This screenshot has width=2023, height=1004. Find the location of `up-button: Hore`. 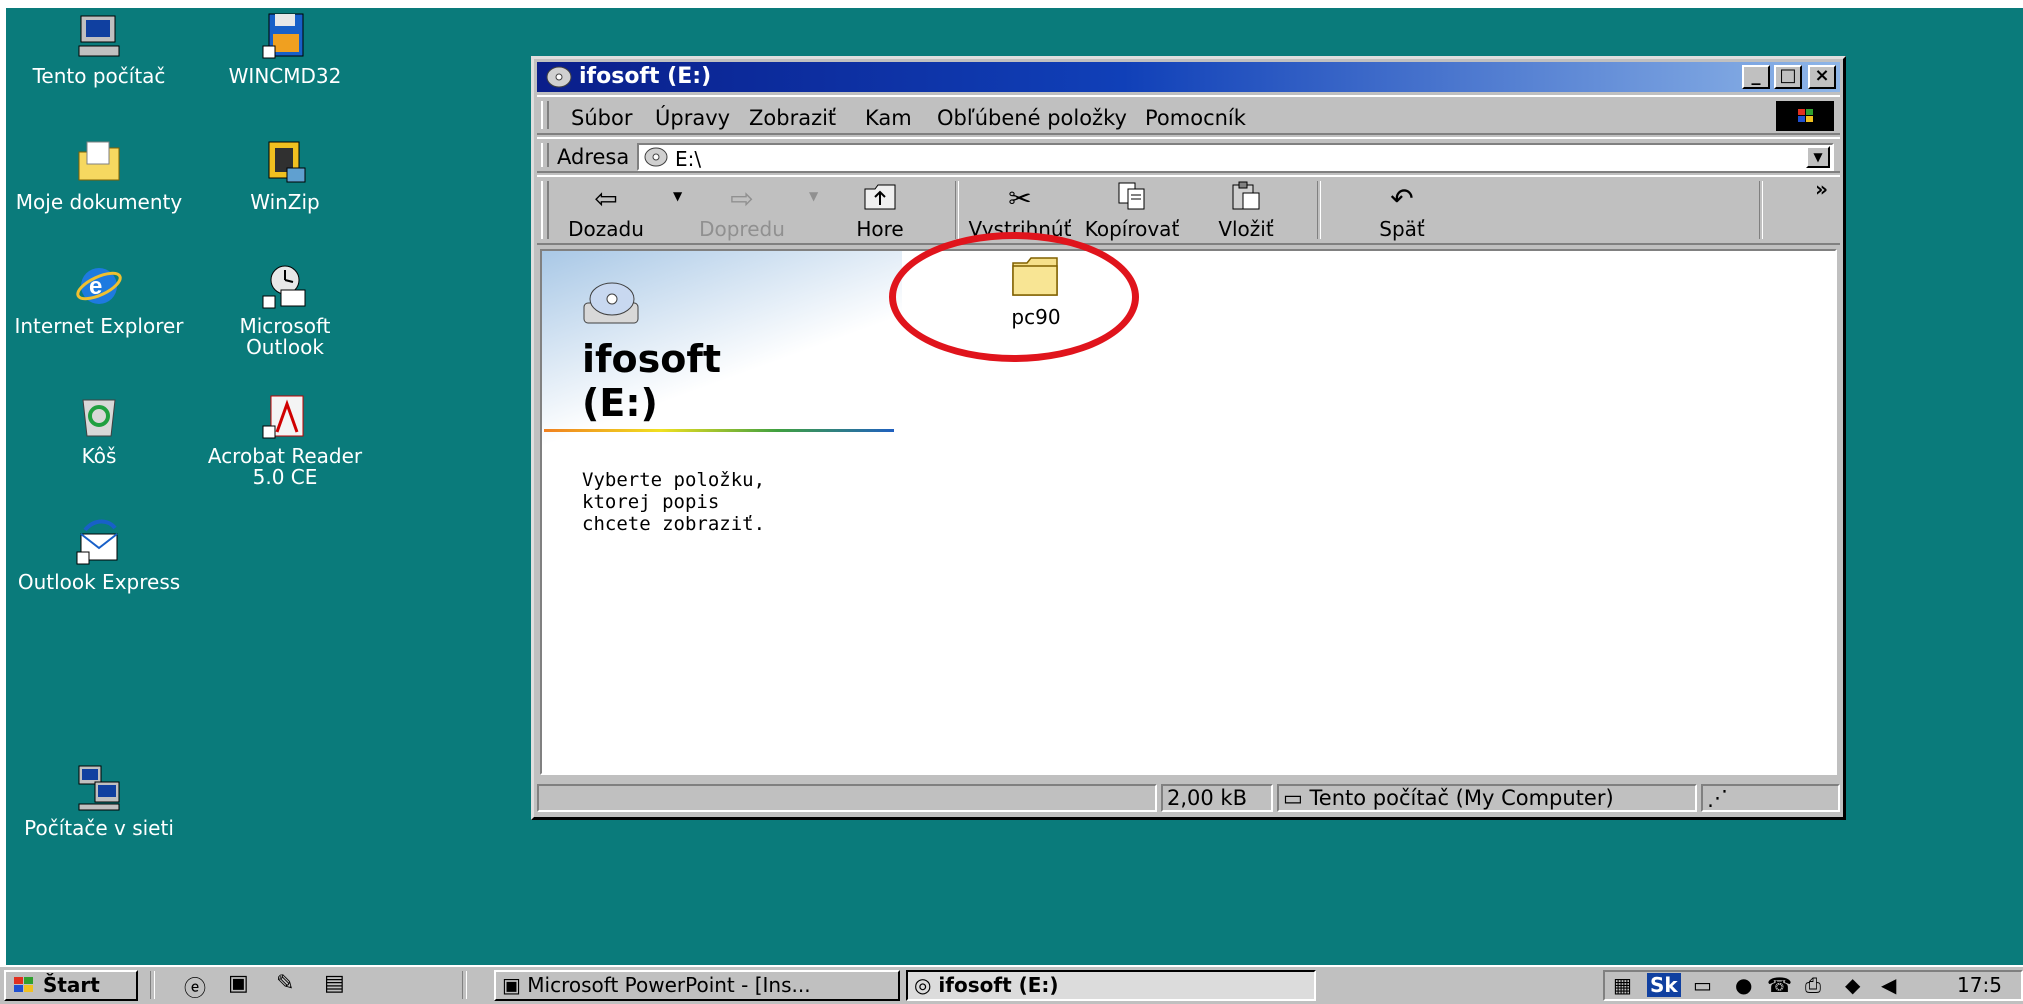

up-button: Hore is located at coordinates (880, 211).